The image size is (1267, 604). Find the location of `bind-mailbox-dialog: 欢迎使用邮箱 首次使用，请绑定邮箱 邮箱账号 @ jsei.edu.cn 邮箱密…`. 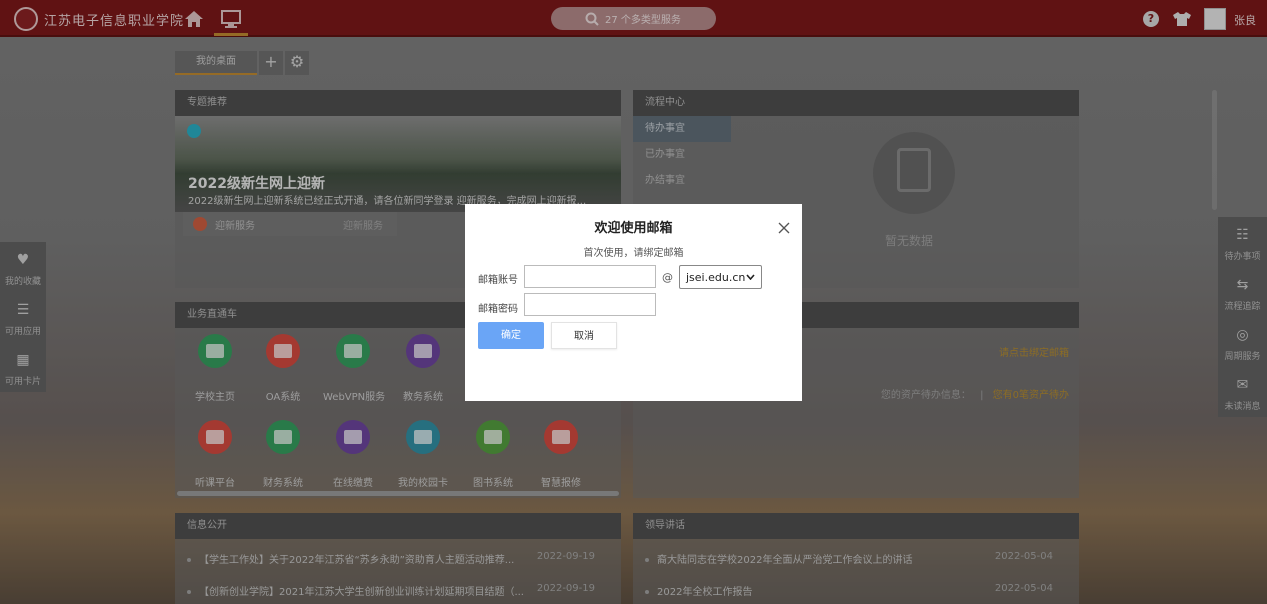

bind-mailbox-dialog: 欢迎使用邮箱 首次使用，请绑定邮箱 邮箱账号 @ jsei.edu.cn 邮箱密… is located at coordinates (633, 302).